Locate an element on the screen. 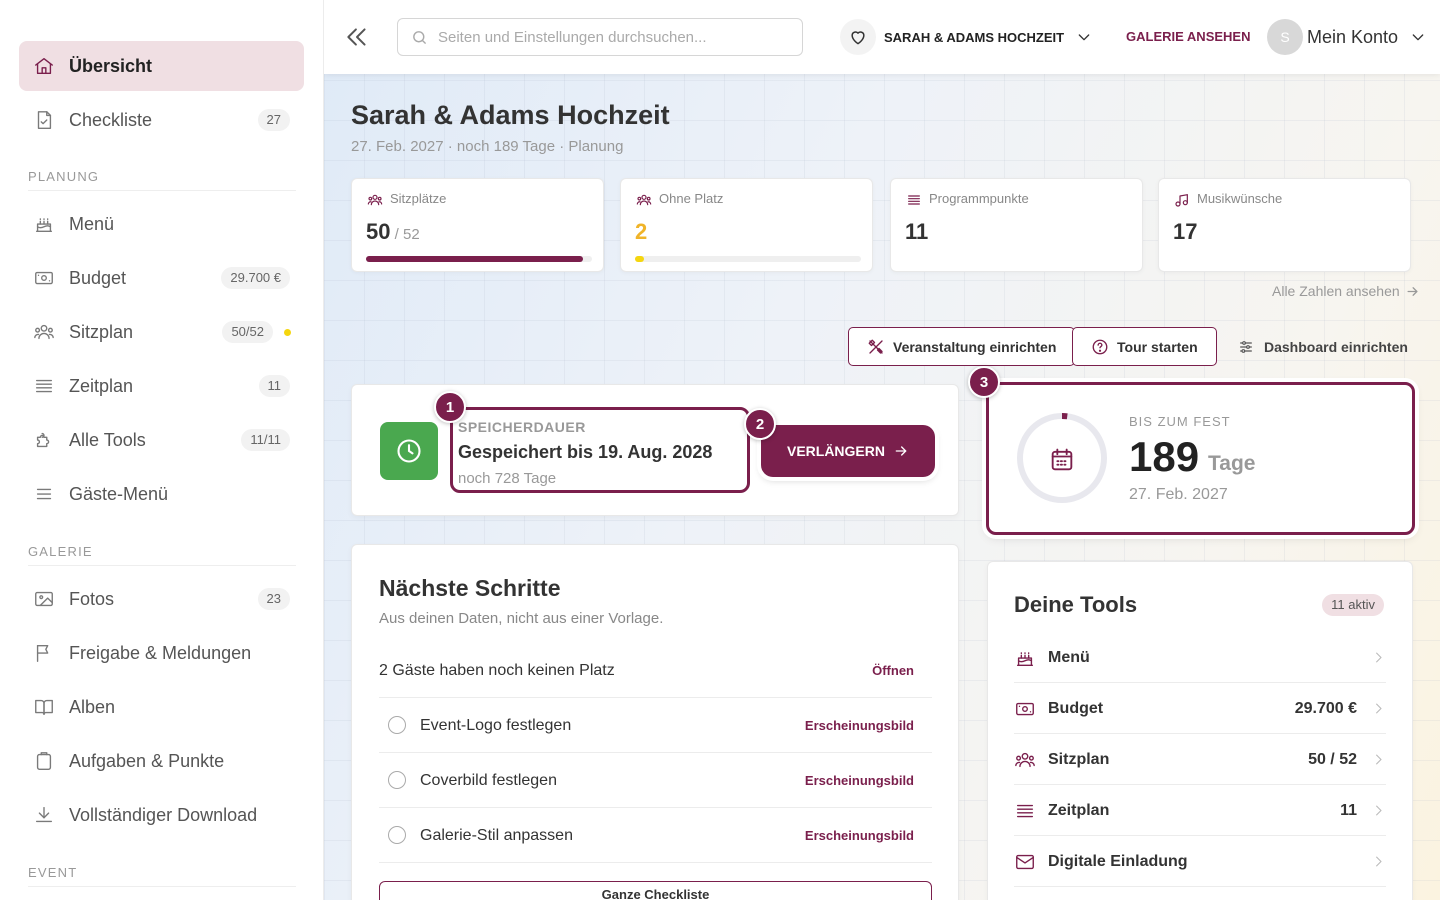  storage-remaining: noch 728 Tage is located at coordinates (507, 478).